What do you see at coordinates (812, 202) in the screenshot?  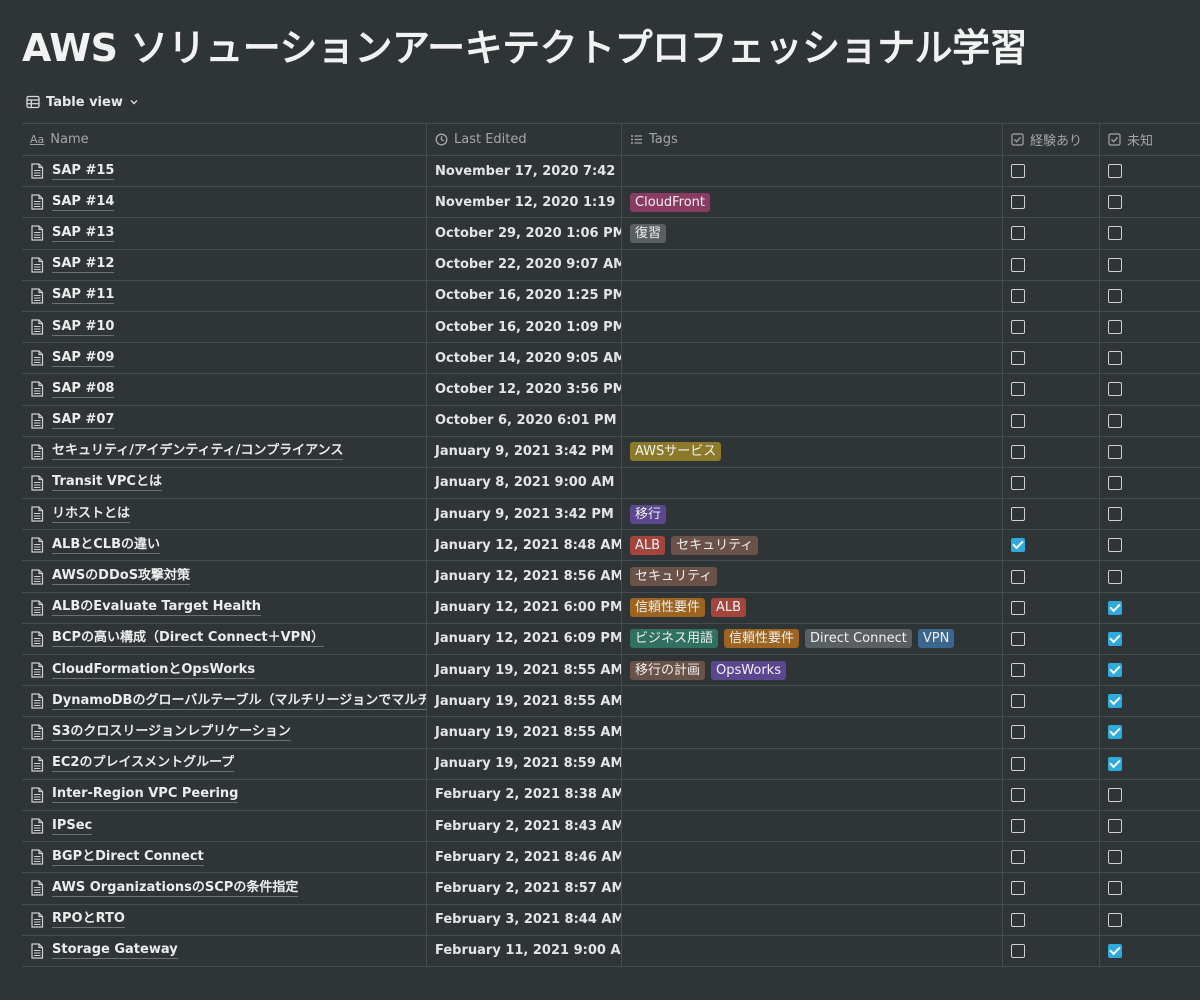 I see `tags-cell: CloudFront` at bounding box center [812, 202].